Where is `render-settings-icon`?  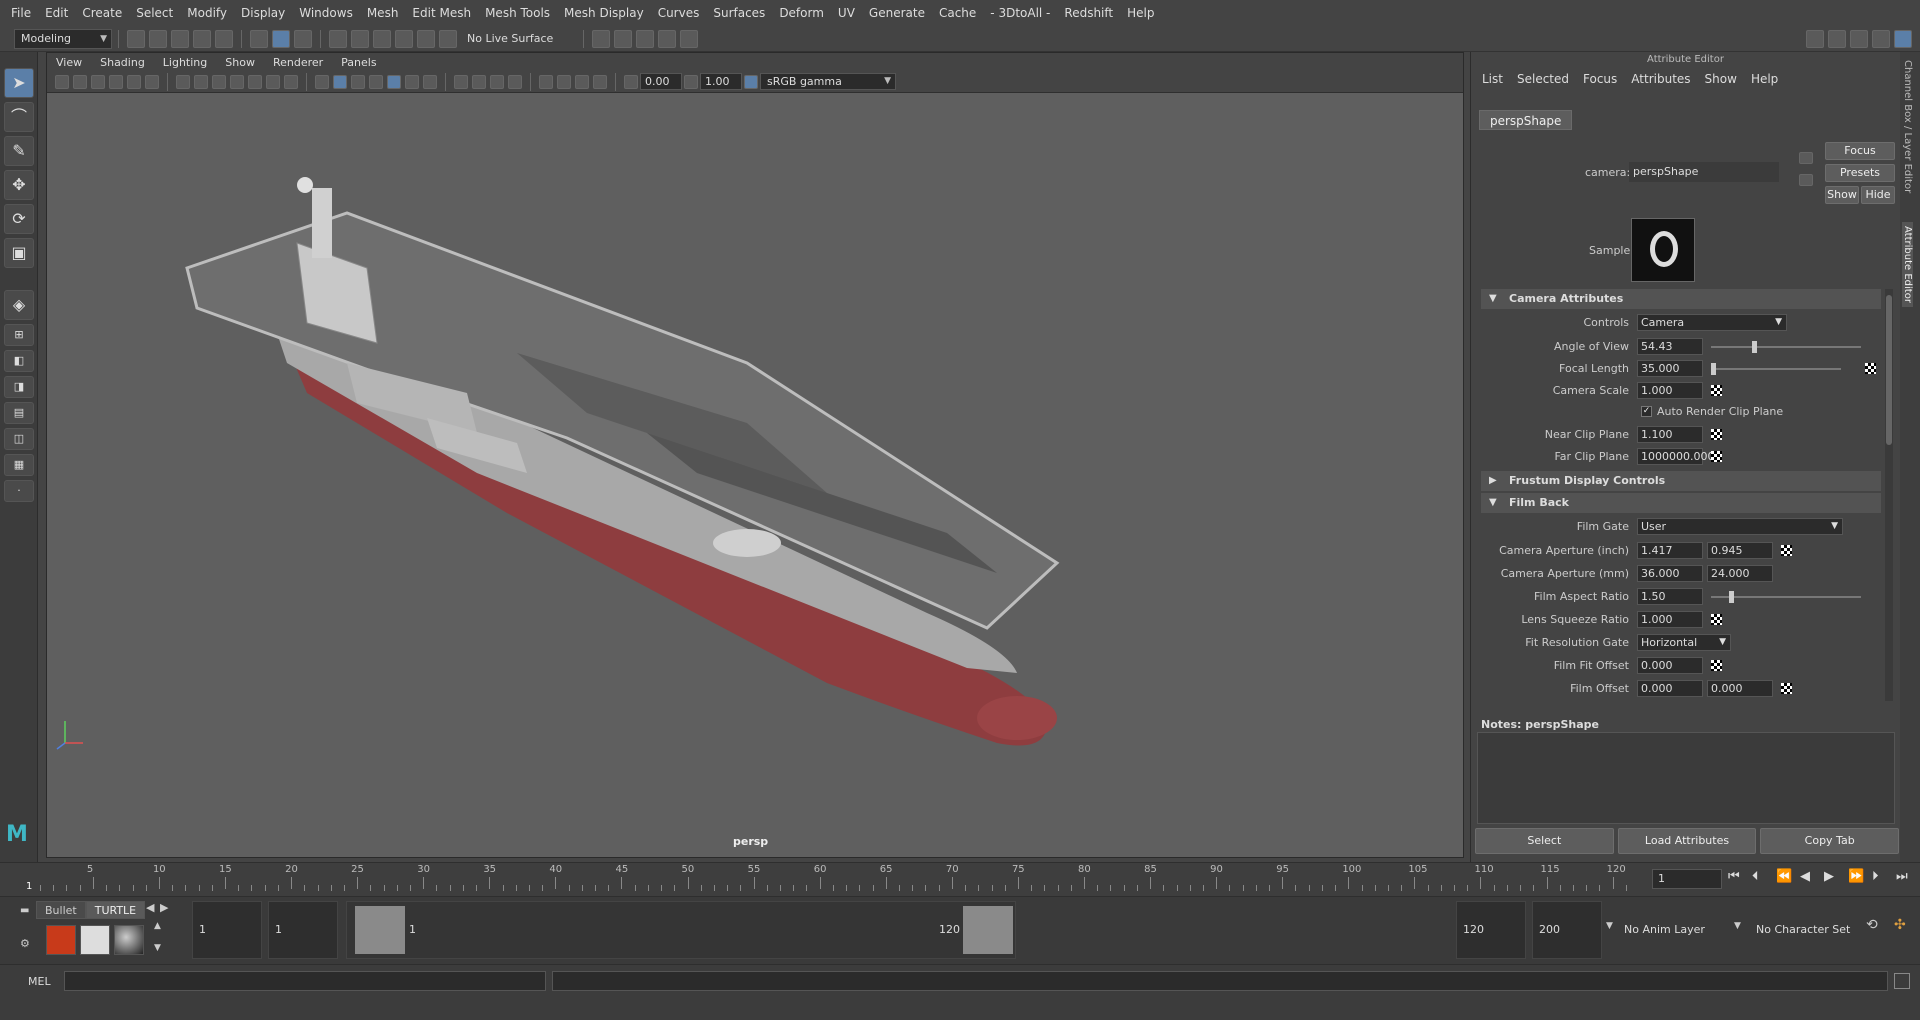
render-settings-icon is located at coordinates (667, 38).